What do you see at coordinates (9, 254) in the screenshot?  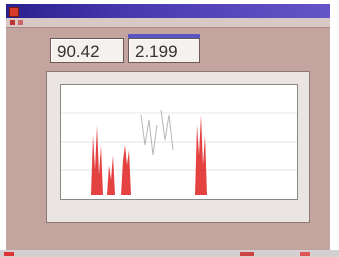 I see `start-icon` at bounding box center [9, 254].